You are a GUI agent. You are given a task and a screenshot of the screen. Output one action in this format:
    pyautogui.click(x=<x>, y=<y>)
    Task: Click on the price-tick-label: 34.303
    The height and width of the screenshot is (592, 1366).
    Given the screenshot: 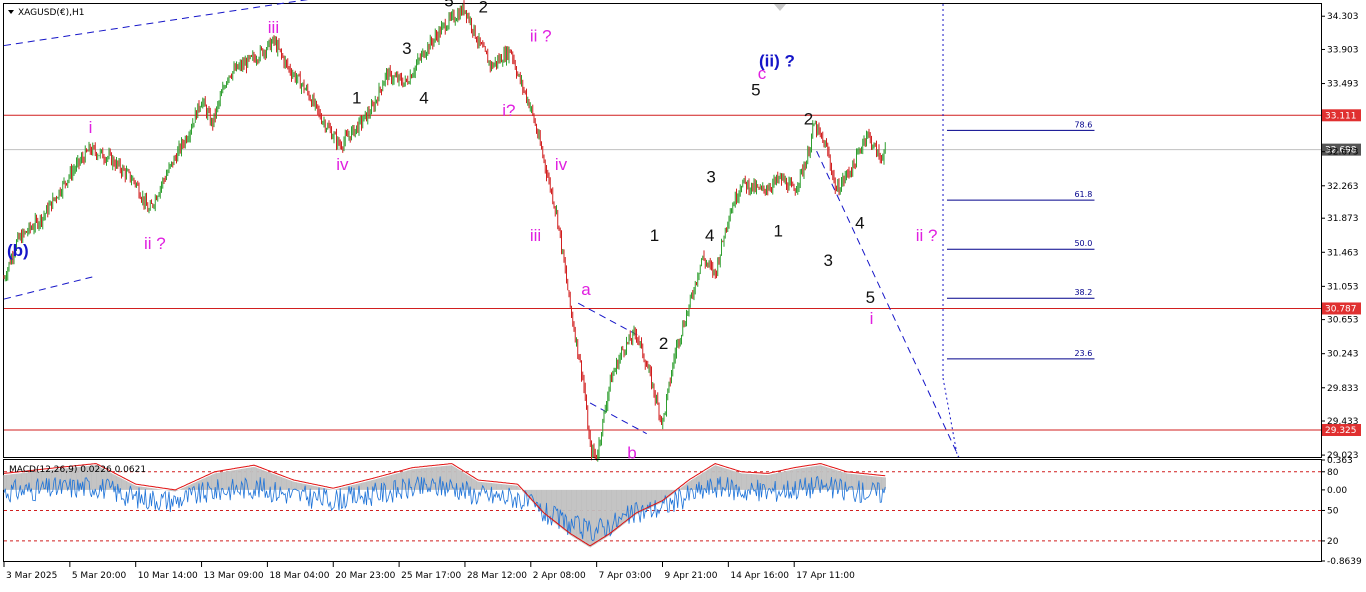 What is the action you would take?
    pyautogui.click(x=1343, y=17)
    